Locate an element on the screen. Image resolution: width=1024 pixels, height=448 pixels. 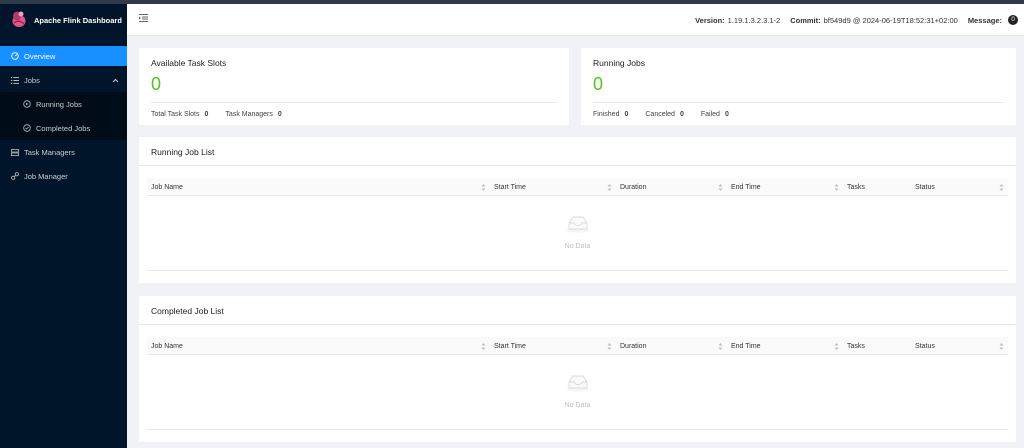
jobs-stats: Finished 0 Canceled 0 Failed 0 is located at coordinates (669, 114).